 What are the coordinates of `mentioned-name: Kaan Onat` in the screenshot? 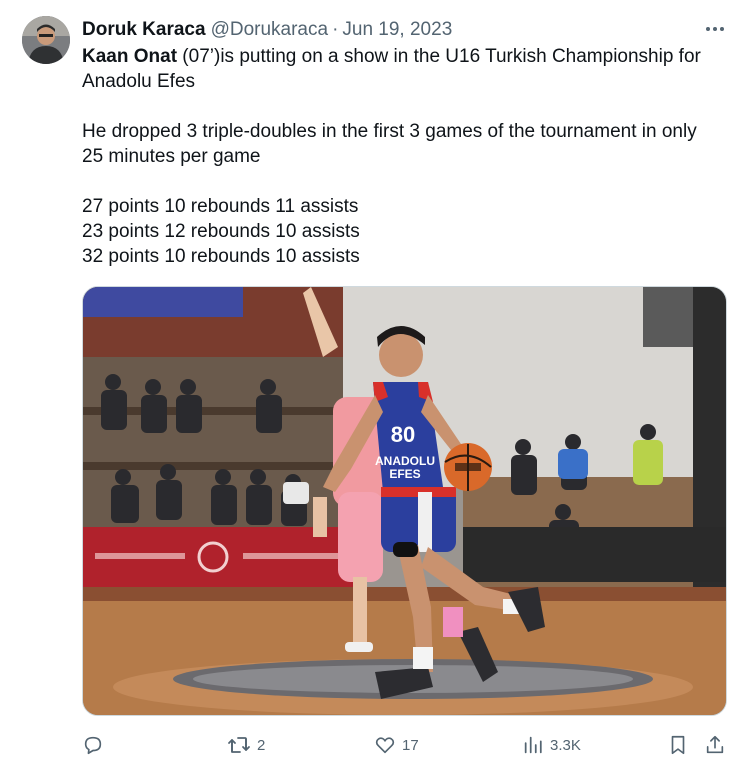 It's located at (130, 56).